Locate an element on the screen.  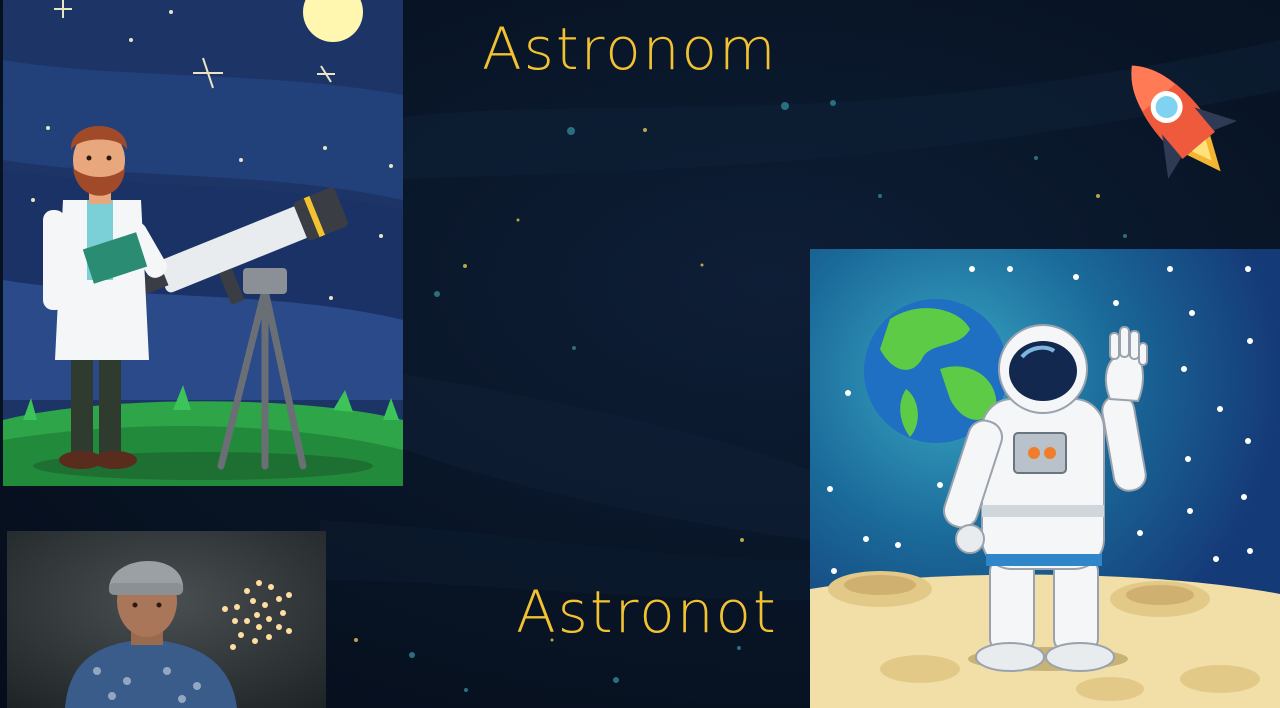
slide-title-astronot: Astronot is located at coordinates (647, 612).